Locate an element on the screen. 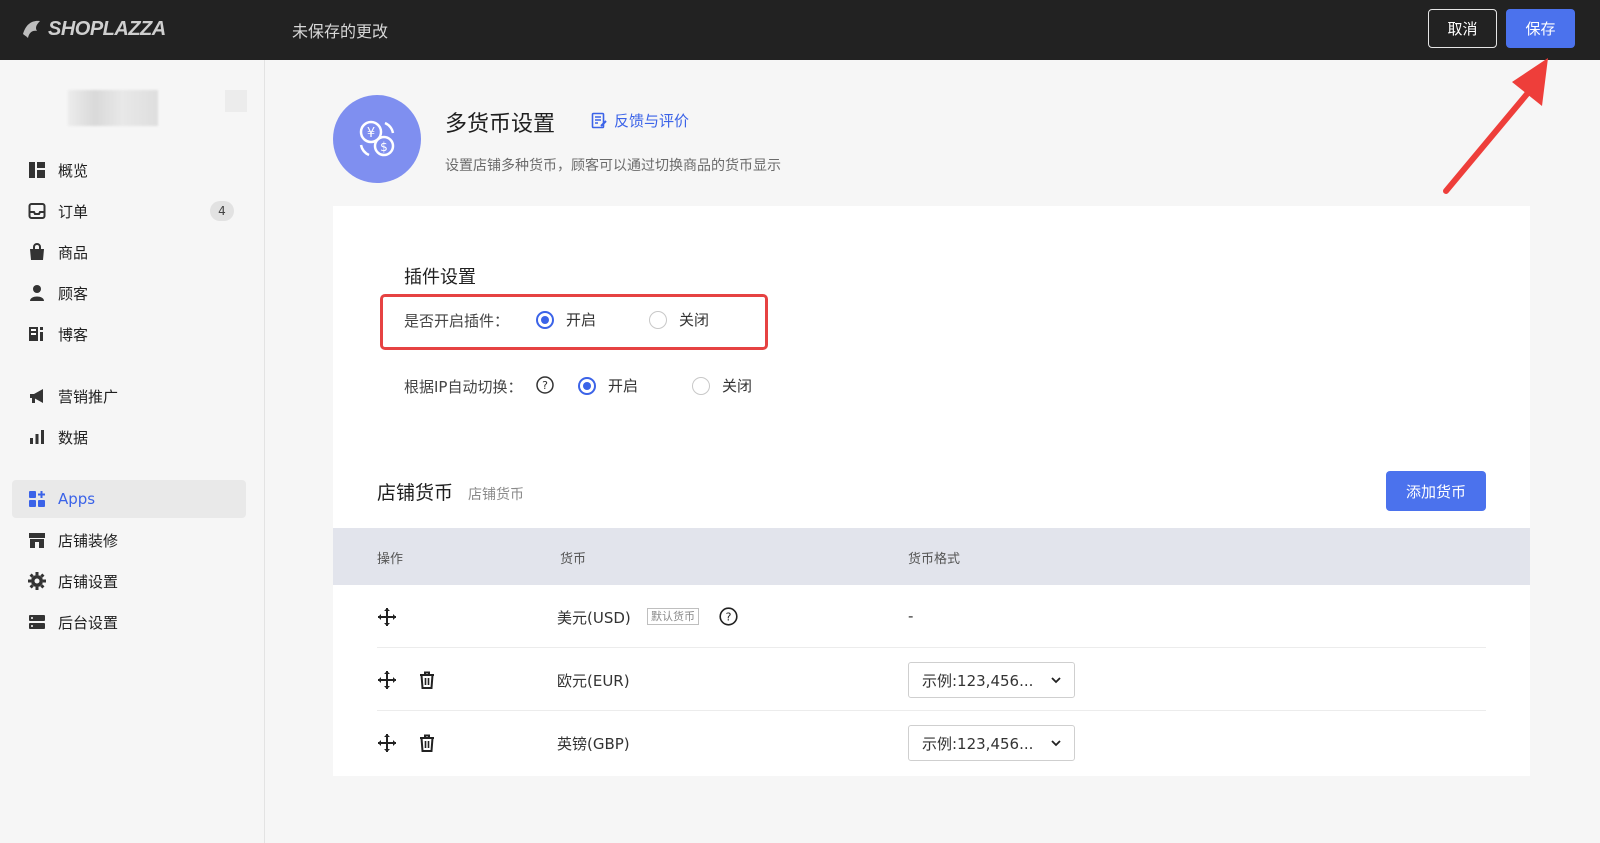 Image resolution: width=1600 pixels, height=843 pixels. column-header-actions: 操作 is located at coordinates (390, 559).